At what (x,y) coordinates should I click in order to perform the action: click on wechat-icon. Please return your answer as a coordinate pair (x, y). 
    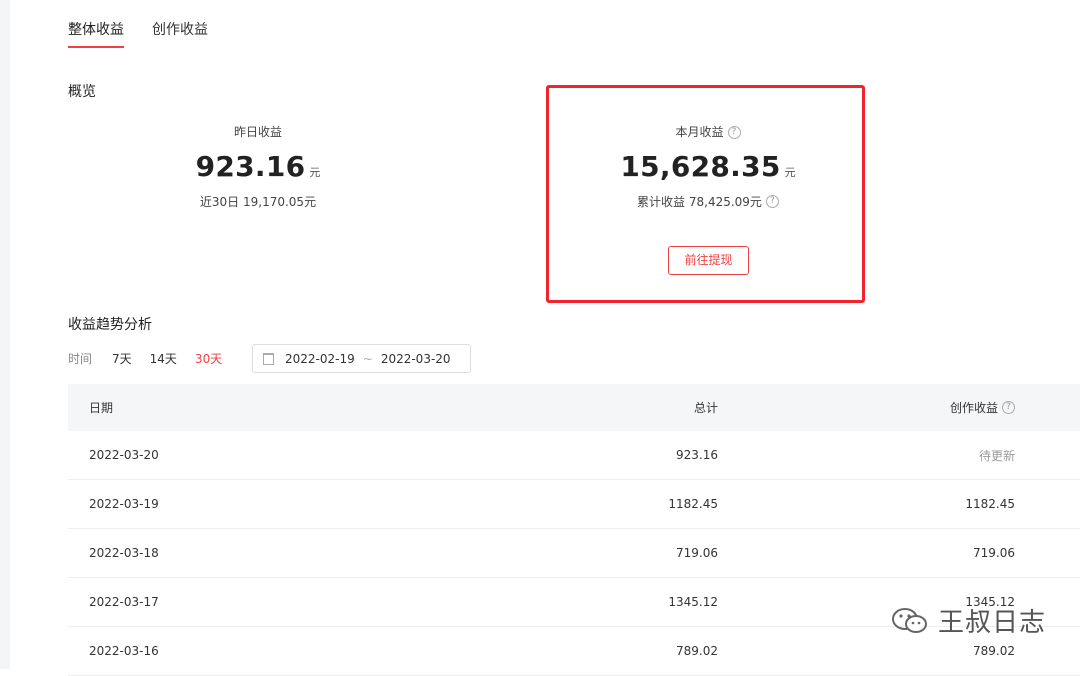
    Looking at the image, I should click on (909, 620).